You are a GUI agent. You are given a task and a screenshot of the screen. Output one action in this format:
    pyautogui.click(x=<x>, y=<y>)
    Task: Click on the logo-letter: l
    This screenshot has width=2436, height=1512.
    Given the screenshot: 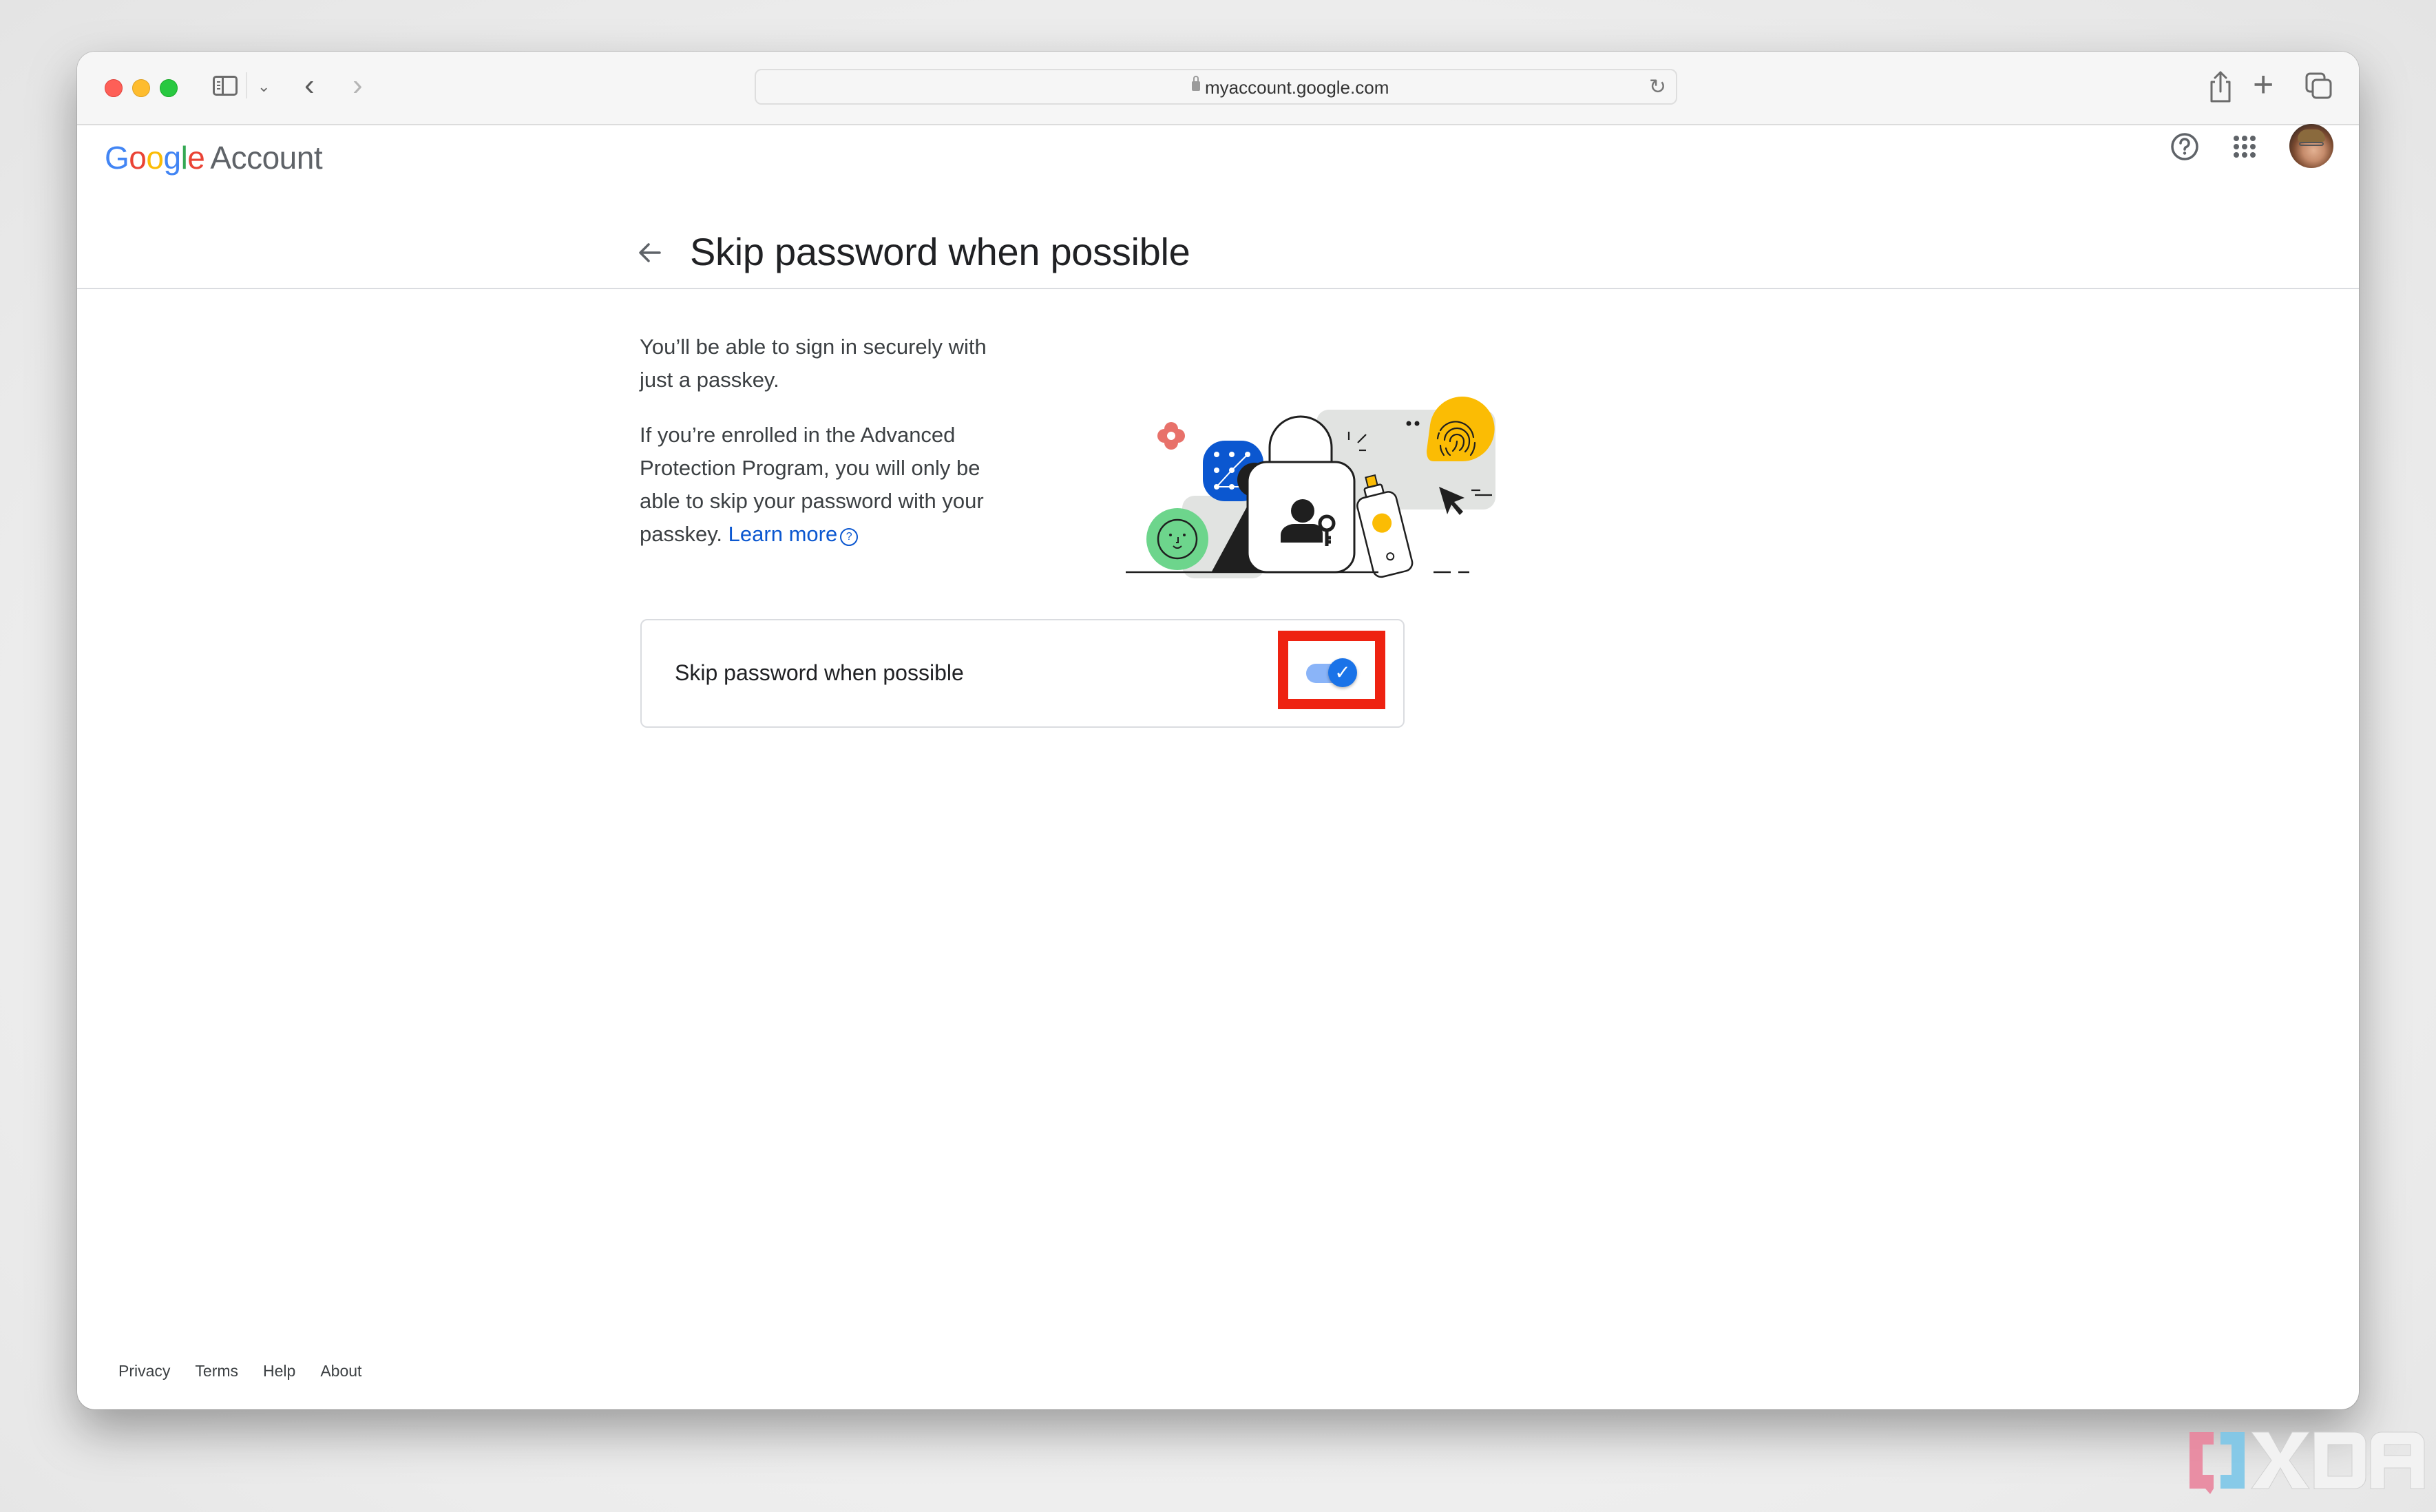 What is the action you would take?
    pyautogui.click(x=184, y=158)
    